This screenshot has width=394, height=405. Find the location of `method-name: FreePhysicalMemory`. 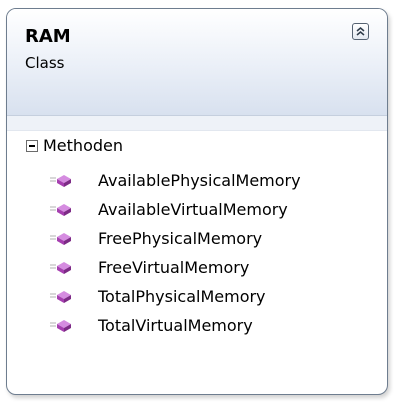

method-name: FreePhysicalMemory is located at coordinates (180, 238).